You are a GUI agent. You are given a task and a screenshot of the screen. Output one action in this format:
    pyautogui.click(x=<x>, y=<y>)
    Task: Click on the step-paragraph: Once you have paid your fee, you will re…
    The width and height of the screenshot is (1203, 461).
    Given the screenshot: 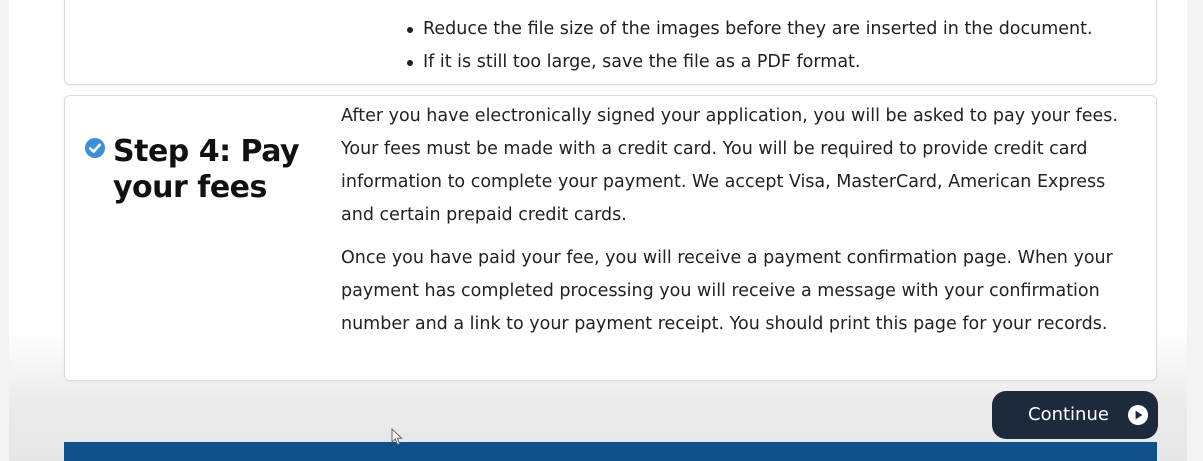 What is the action you would take?
    pyautogui.click(x=727, y=291)
    